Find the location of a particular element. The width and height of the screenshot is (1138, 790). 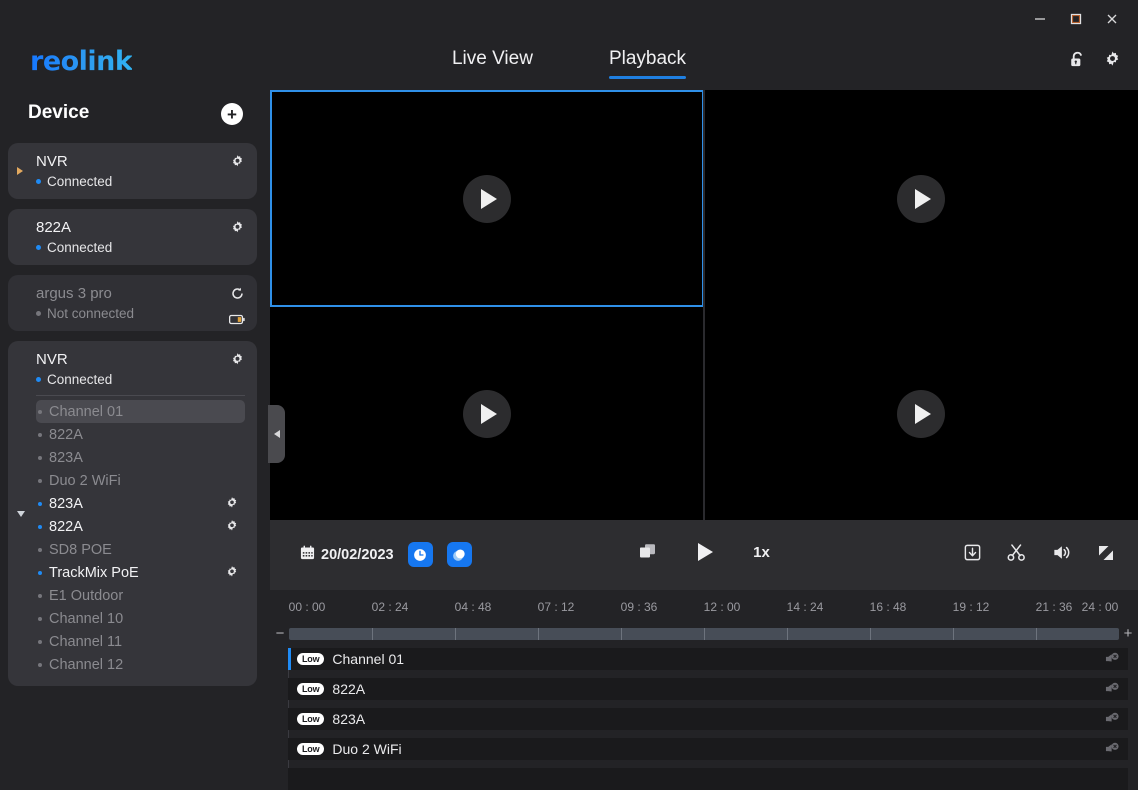

grid-divider is located at coordinates (704, 305).